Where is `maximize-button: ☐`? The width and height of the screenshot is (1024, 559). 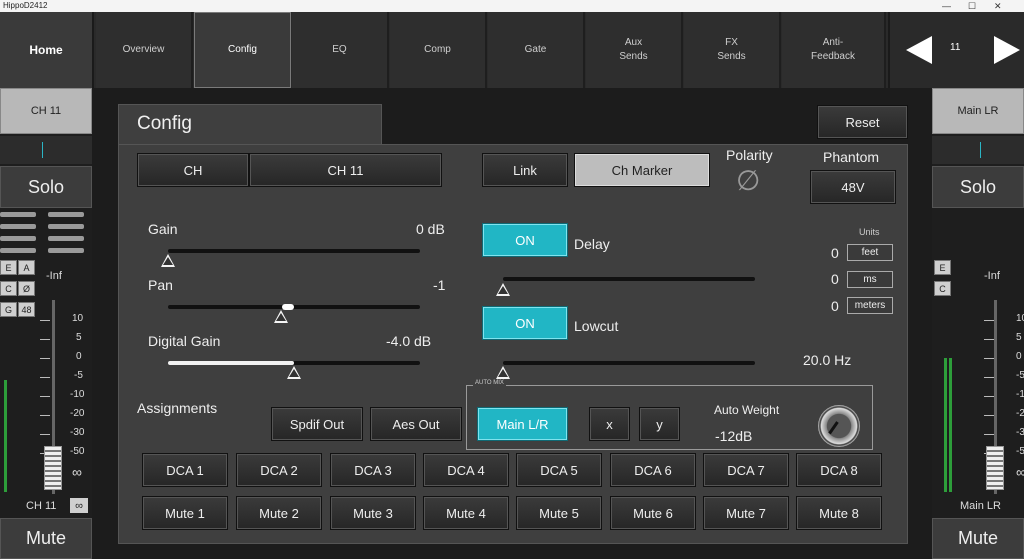 maximize-button: ☐ is located at coordinates (972, 6).